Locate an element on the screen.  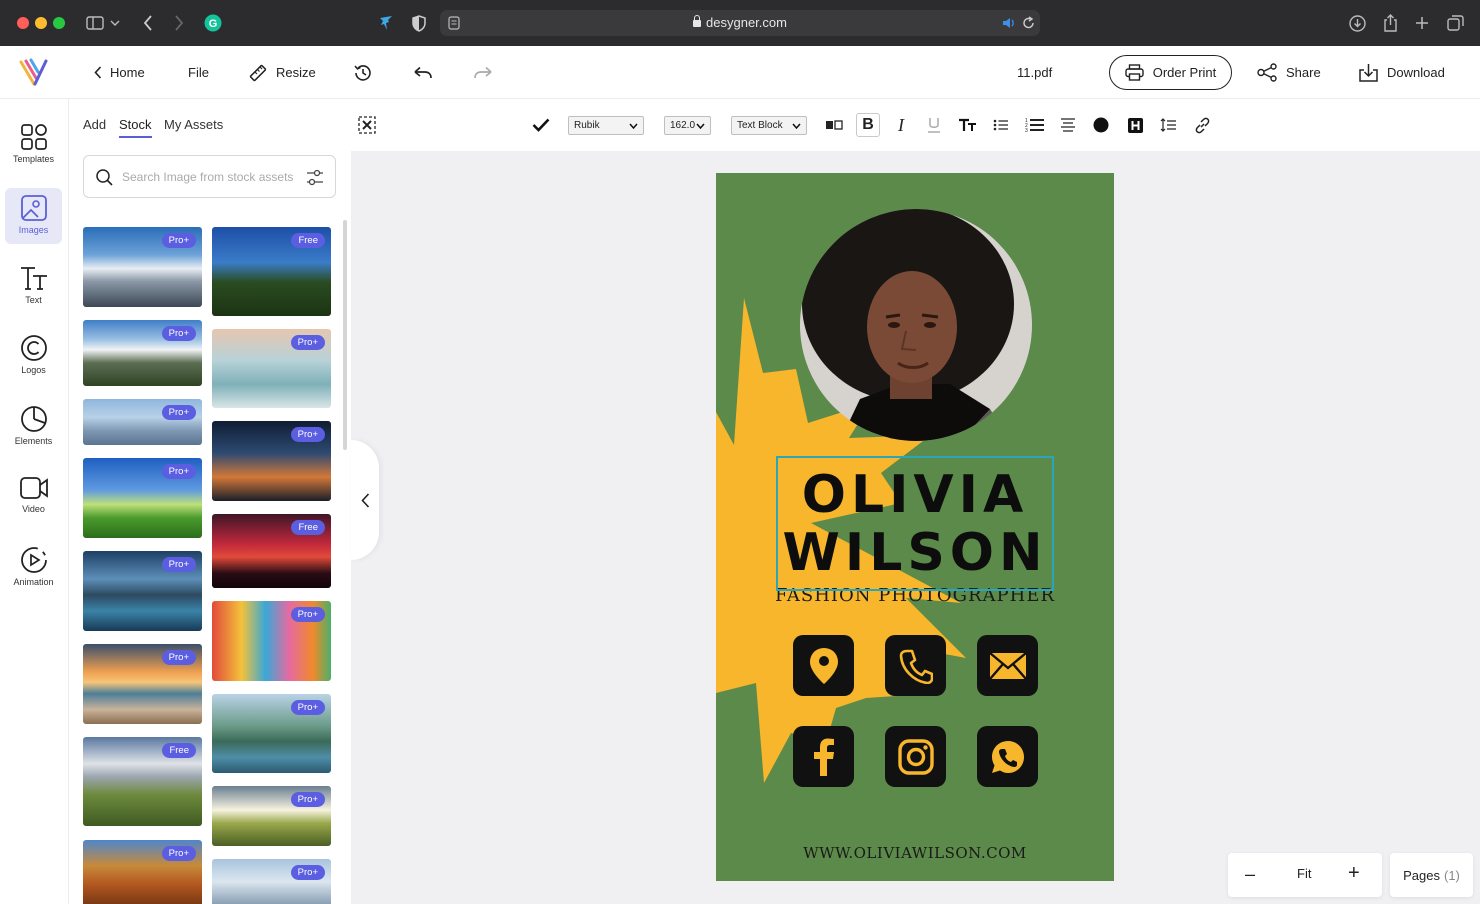
rail-item-video: Video is located at coordinates (33, 497).